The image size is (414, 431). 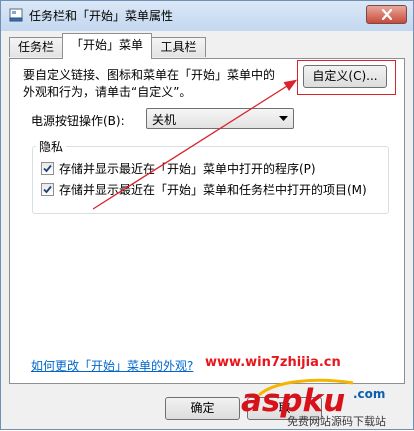 What do you see at coordinates (293, 401) in the screenshot?
I see `svg-text: aspku` at bounding box center [293, 401].